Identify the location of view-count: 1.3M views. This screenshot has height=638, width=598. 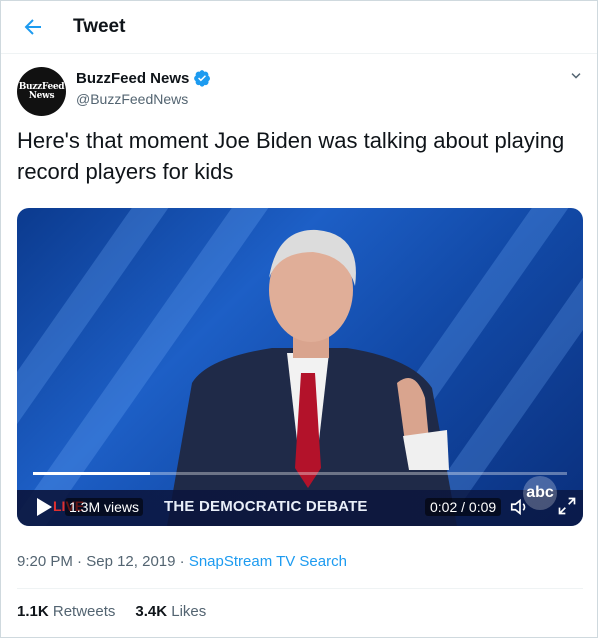
(104, 507).